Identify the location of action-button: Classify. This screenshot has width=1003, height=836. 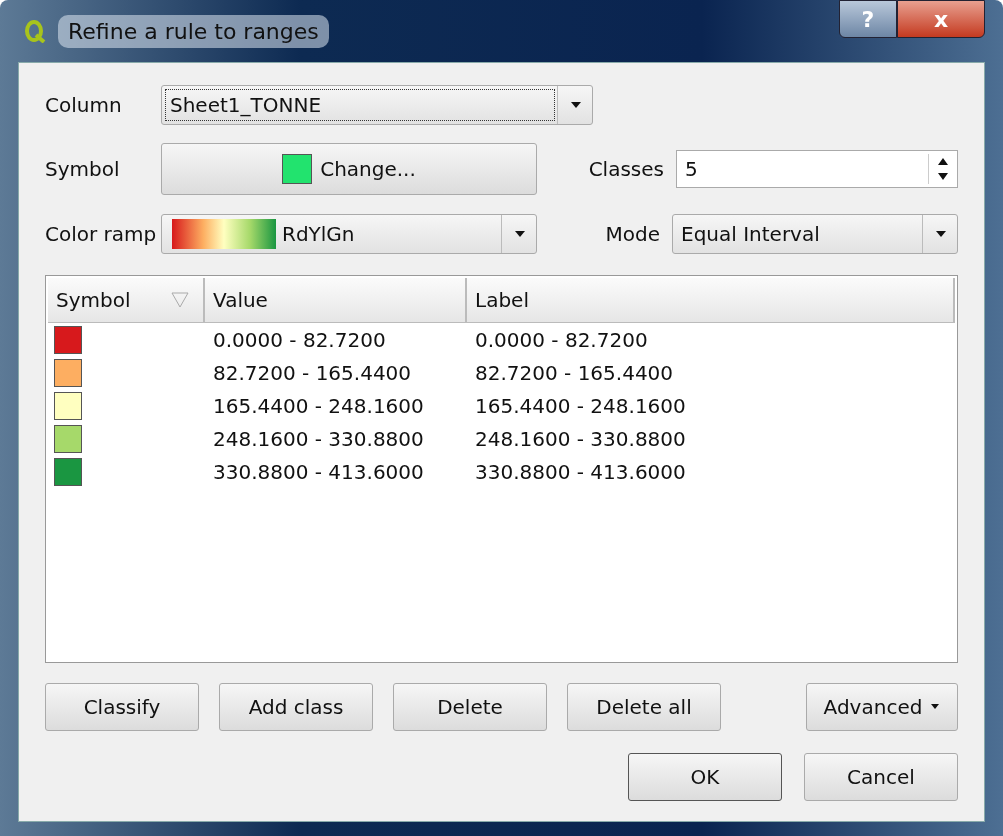
(122, 707).